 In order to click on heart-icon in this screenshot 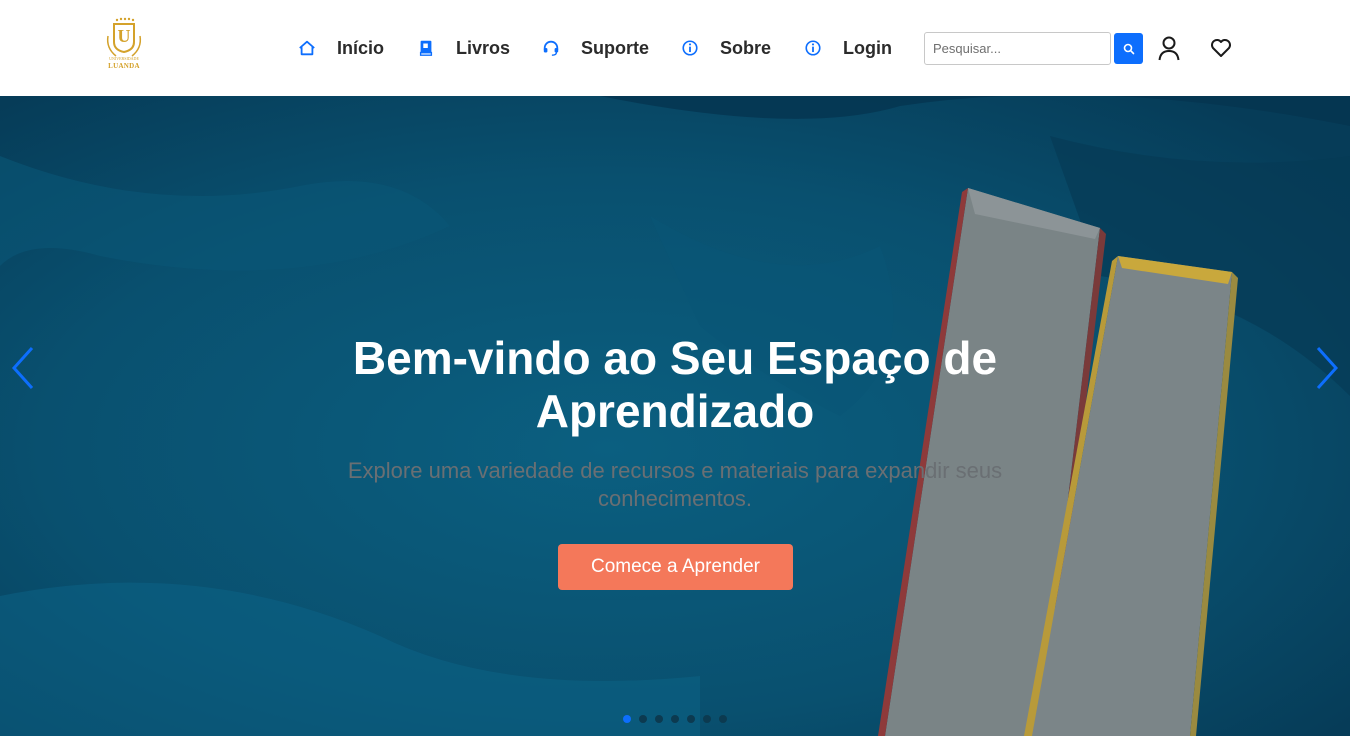, I will do `click(1221, 48)`.